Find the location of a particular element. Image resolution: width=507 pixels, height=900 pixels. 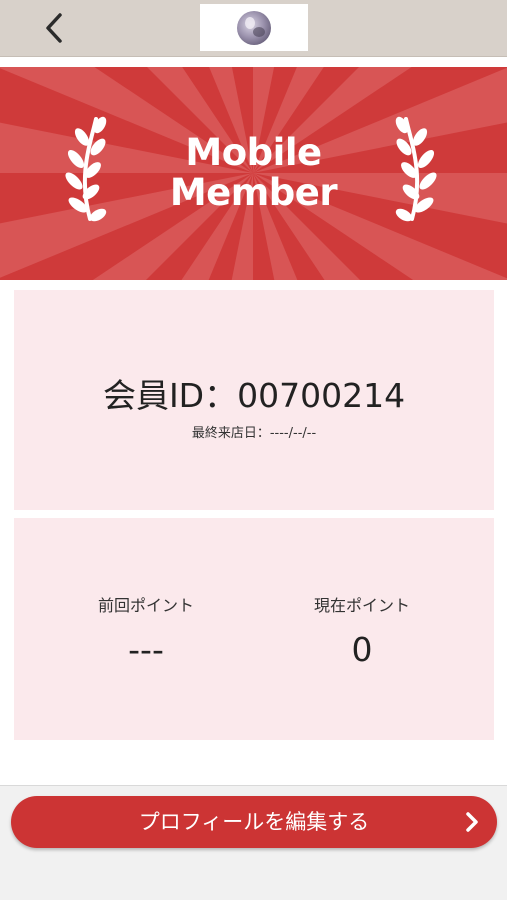

last-visit-value: ----/--/-- is located at coordinates (293, 433).